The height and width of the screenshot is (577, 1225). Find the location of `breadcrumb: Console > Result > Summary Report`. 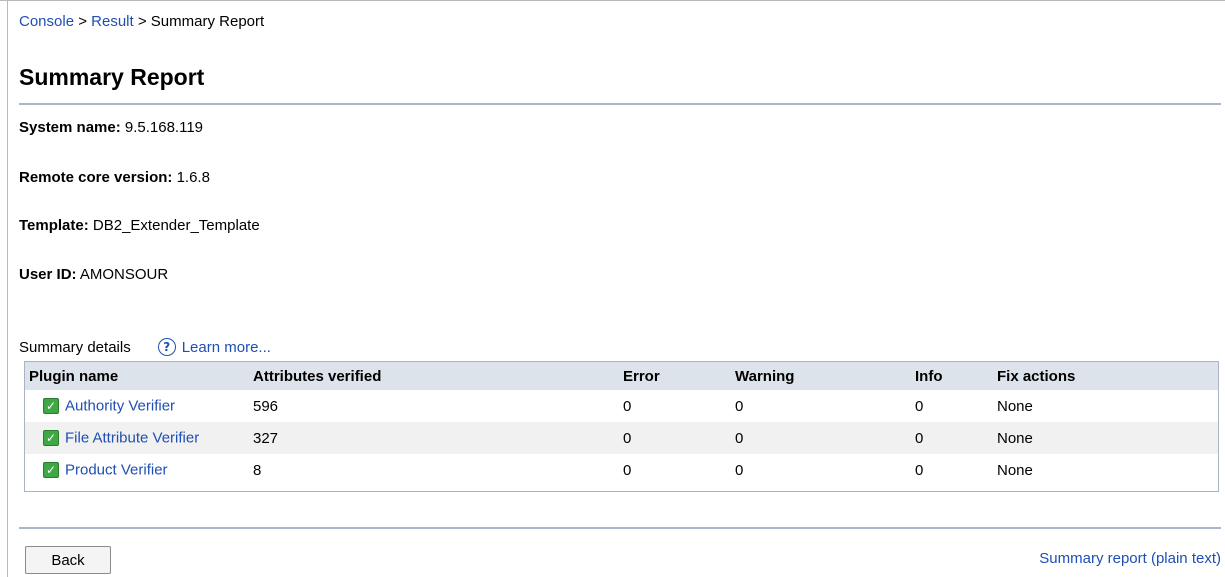

breadcrumb: Console > Result > Summary Report is located at coordinates (141, 21).